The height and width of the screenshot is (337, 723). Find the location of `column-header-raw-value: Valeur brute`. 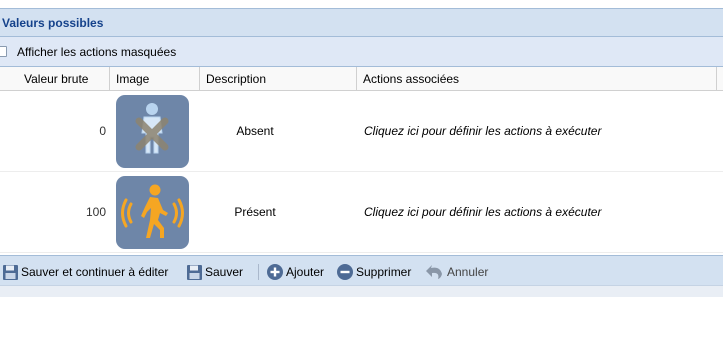

column-header-raw-value: Valeur brute is located at coordinates (55, 79).